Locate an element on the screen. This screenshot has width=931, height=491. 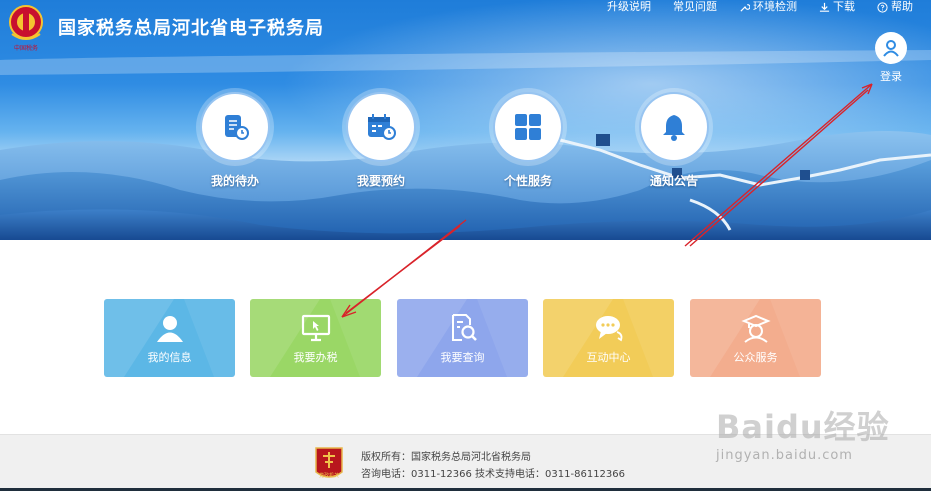
monitor-icon is located at coordinates (315, 328).